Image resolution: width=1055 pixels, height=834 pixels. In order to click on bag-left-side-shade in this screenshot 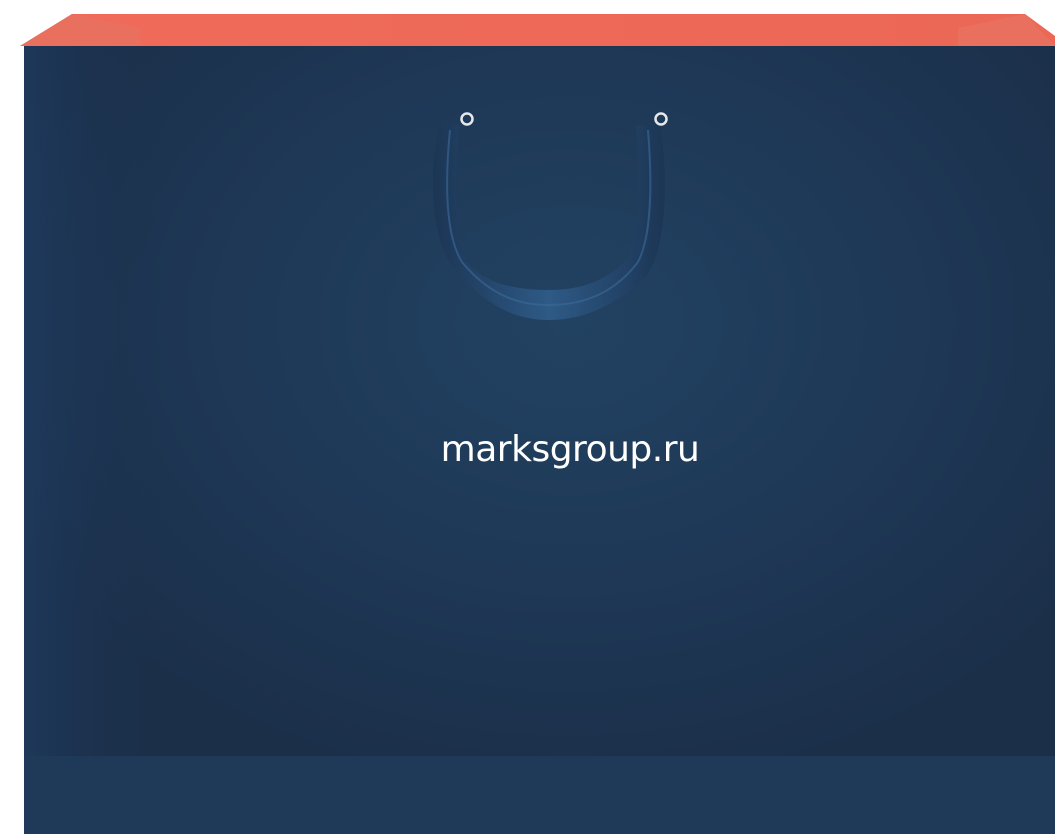, I will do `click(94, 401)`.